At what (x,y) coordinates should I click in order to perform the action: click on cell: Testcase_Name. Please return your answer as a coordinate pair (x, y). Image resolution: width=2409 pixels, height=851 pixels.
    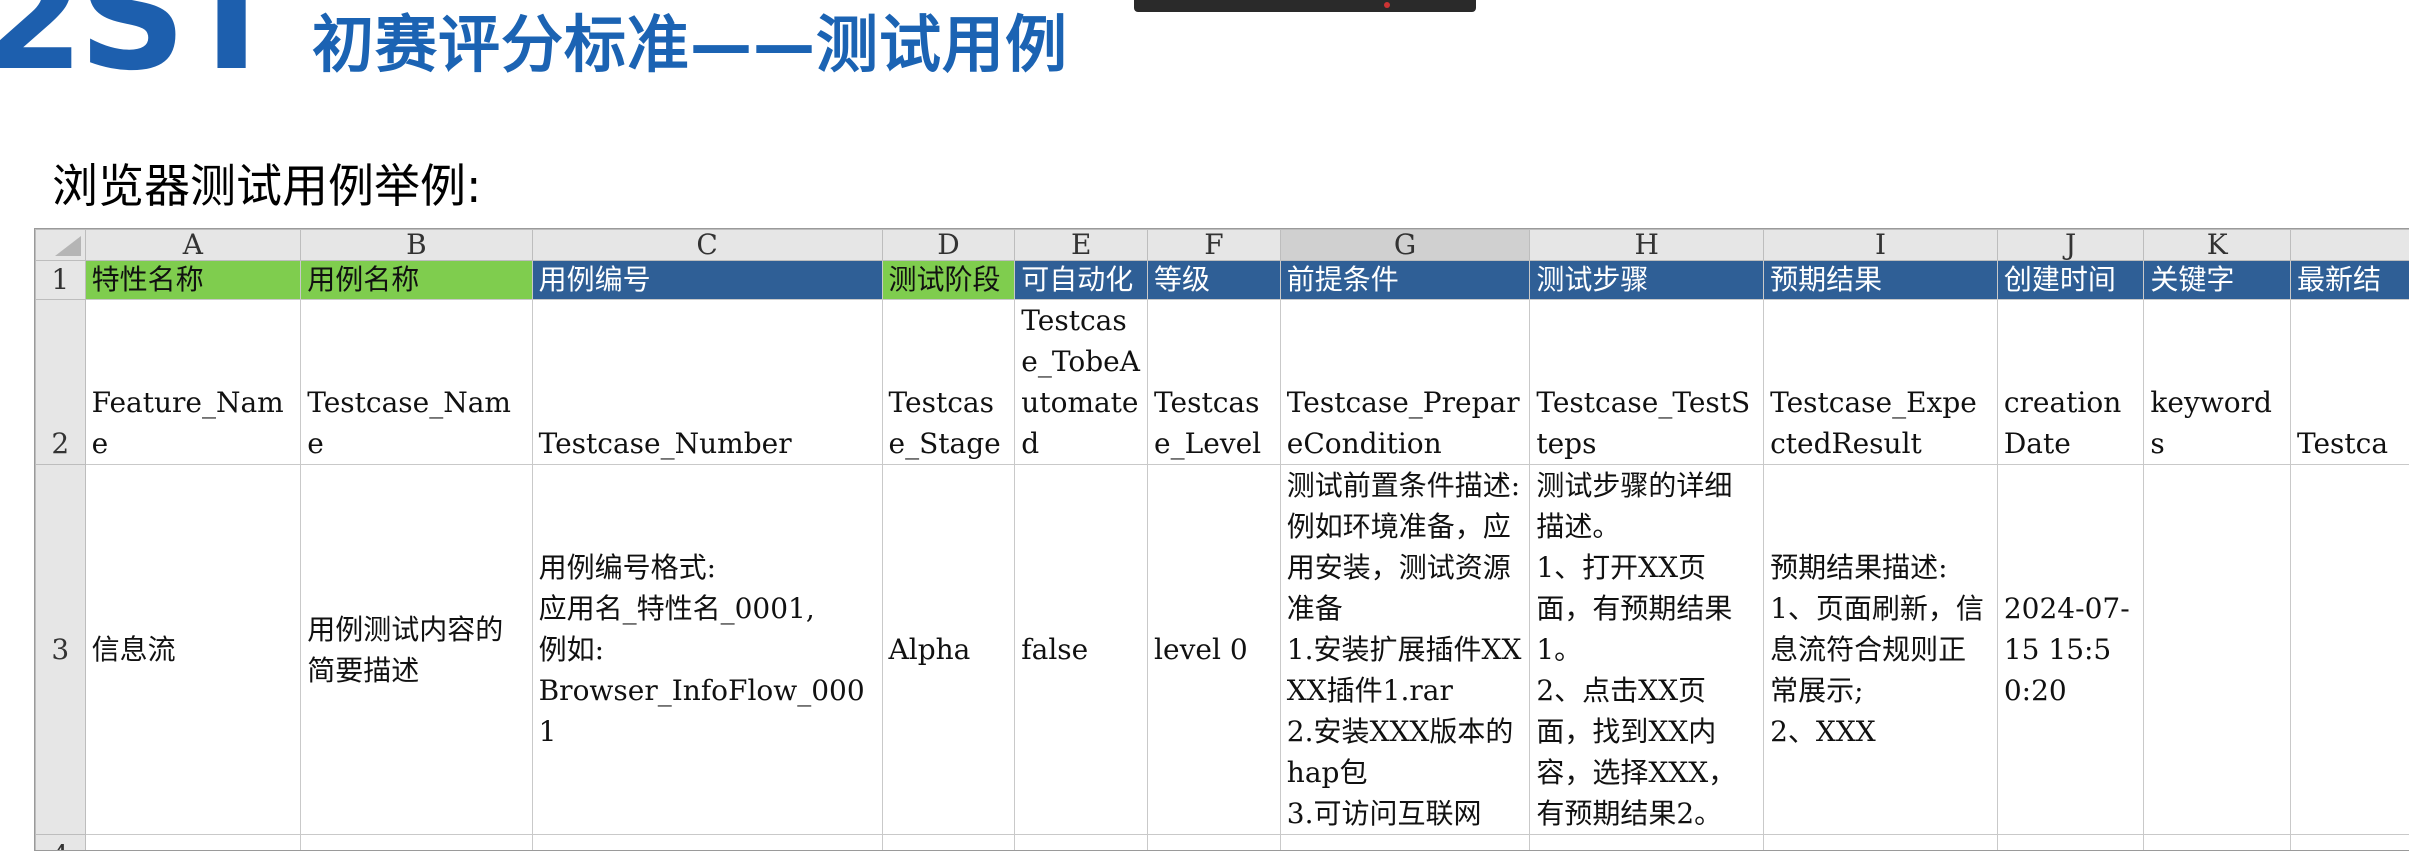
    Looking at the image, I should click on (416, 382).